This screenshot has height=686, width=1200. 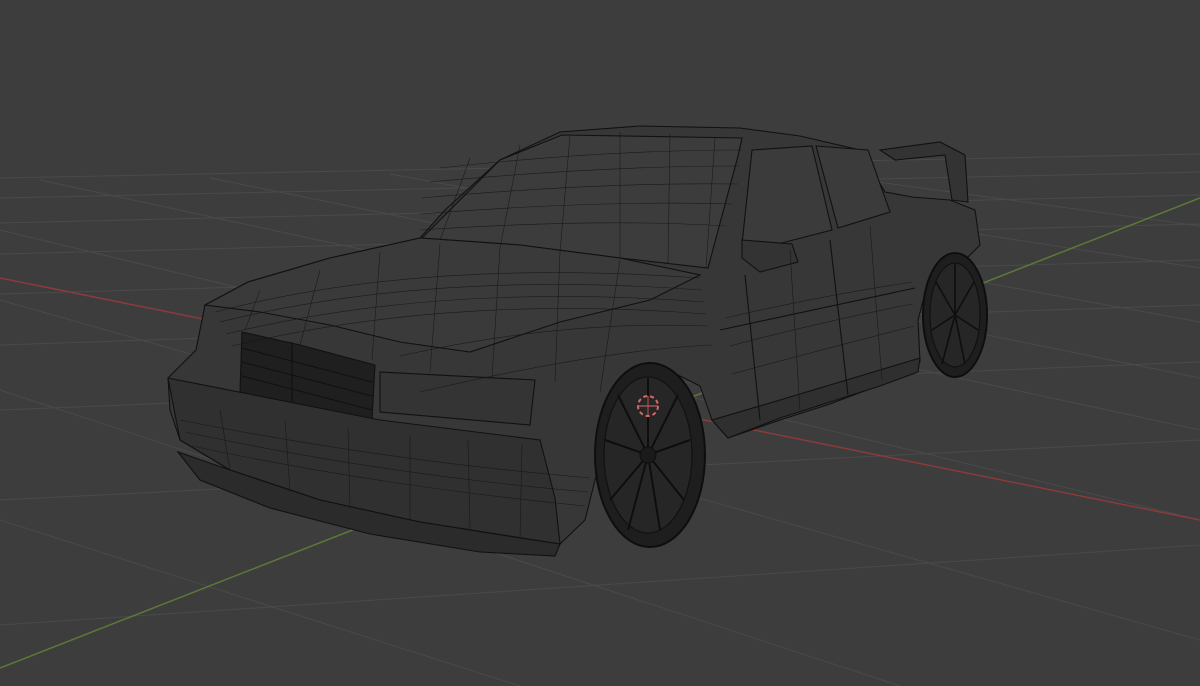 What do you see at coordinates (955, 315) in the screenshot?
I see `rear-wheel` at bounding box center [955, 315].